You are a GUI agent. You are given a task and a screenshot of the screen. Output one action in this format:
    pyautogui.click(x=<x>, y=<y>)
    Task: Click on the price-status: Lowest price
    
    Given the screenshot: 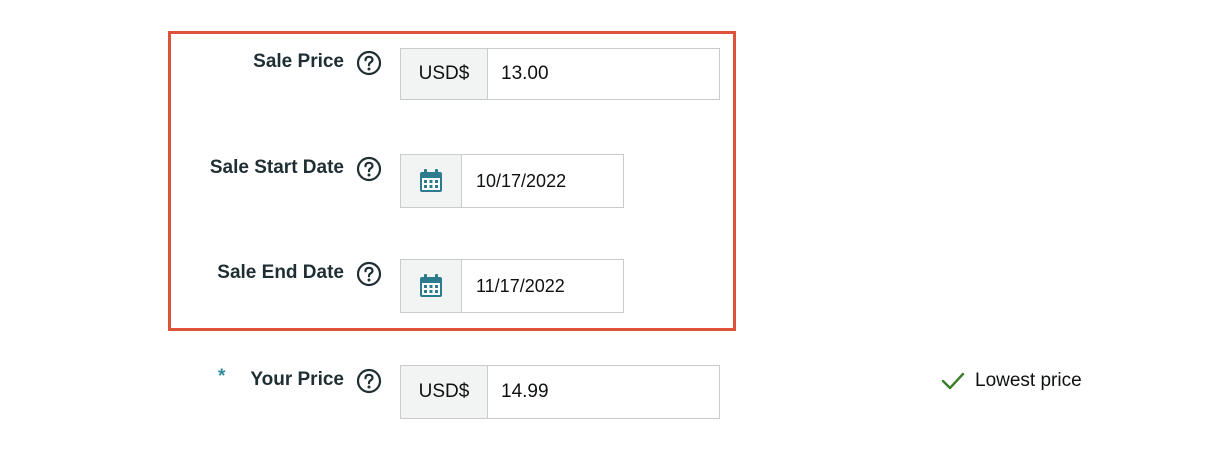 What is the action you would take?
    pyautogui.click(x=1011, y=381)
    